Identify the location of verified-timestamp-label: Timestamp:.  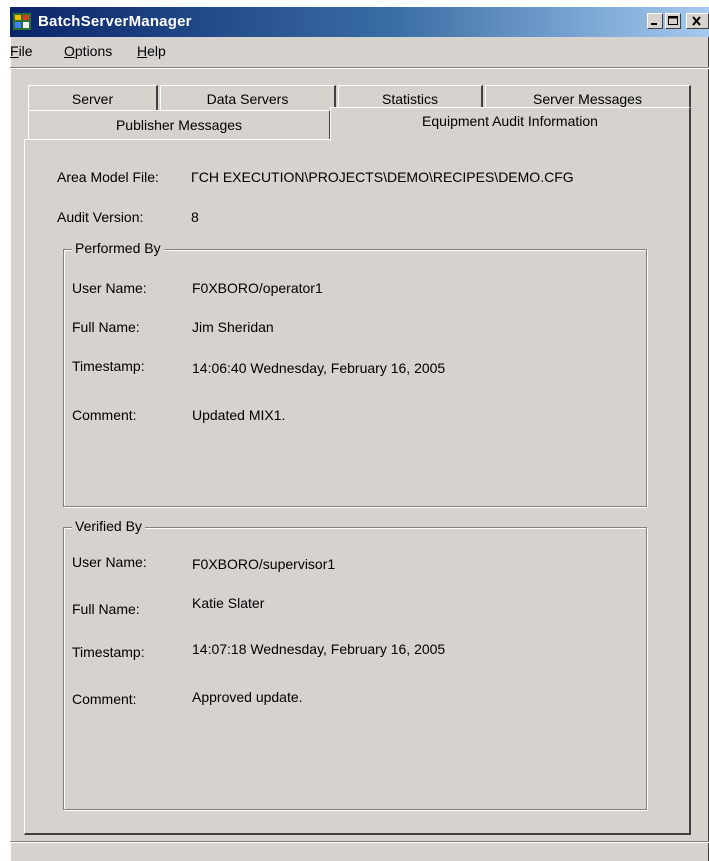
(108, 652).